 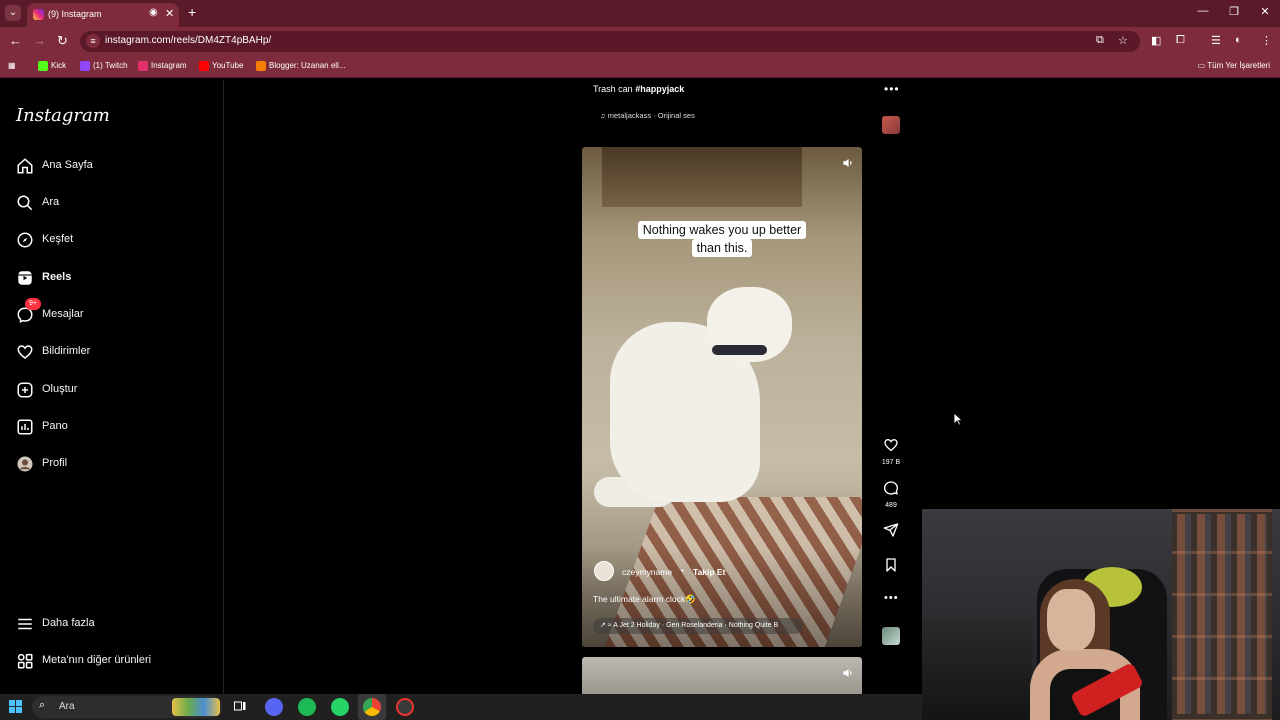 What do you see at coordinates (610, 41) in the screenshot?
I see `address-bar: ≡ instagram.com/reels/DM4ZT4pBAHp/ ⧉ ☆` at bounding box center [610, 41].